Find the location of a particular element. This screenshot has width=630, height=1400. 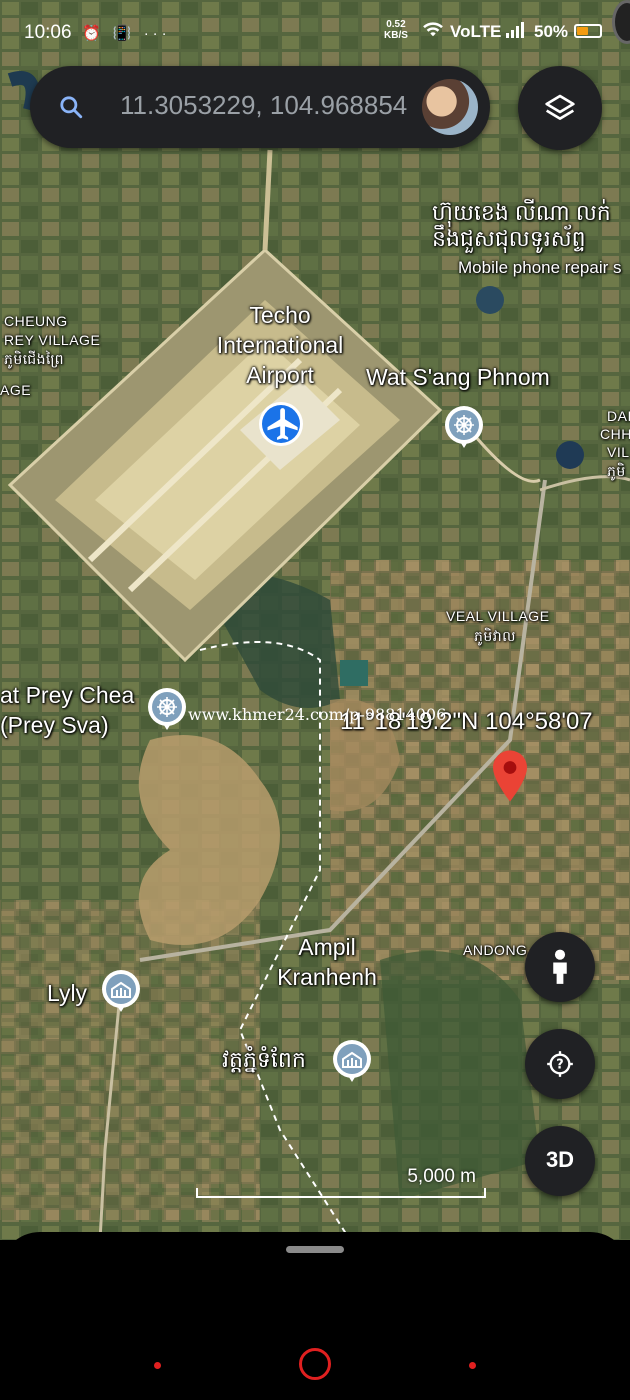

system-nav-bar is located at coordinates (315, 1366).